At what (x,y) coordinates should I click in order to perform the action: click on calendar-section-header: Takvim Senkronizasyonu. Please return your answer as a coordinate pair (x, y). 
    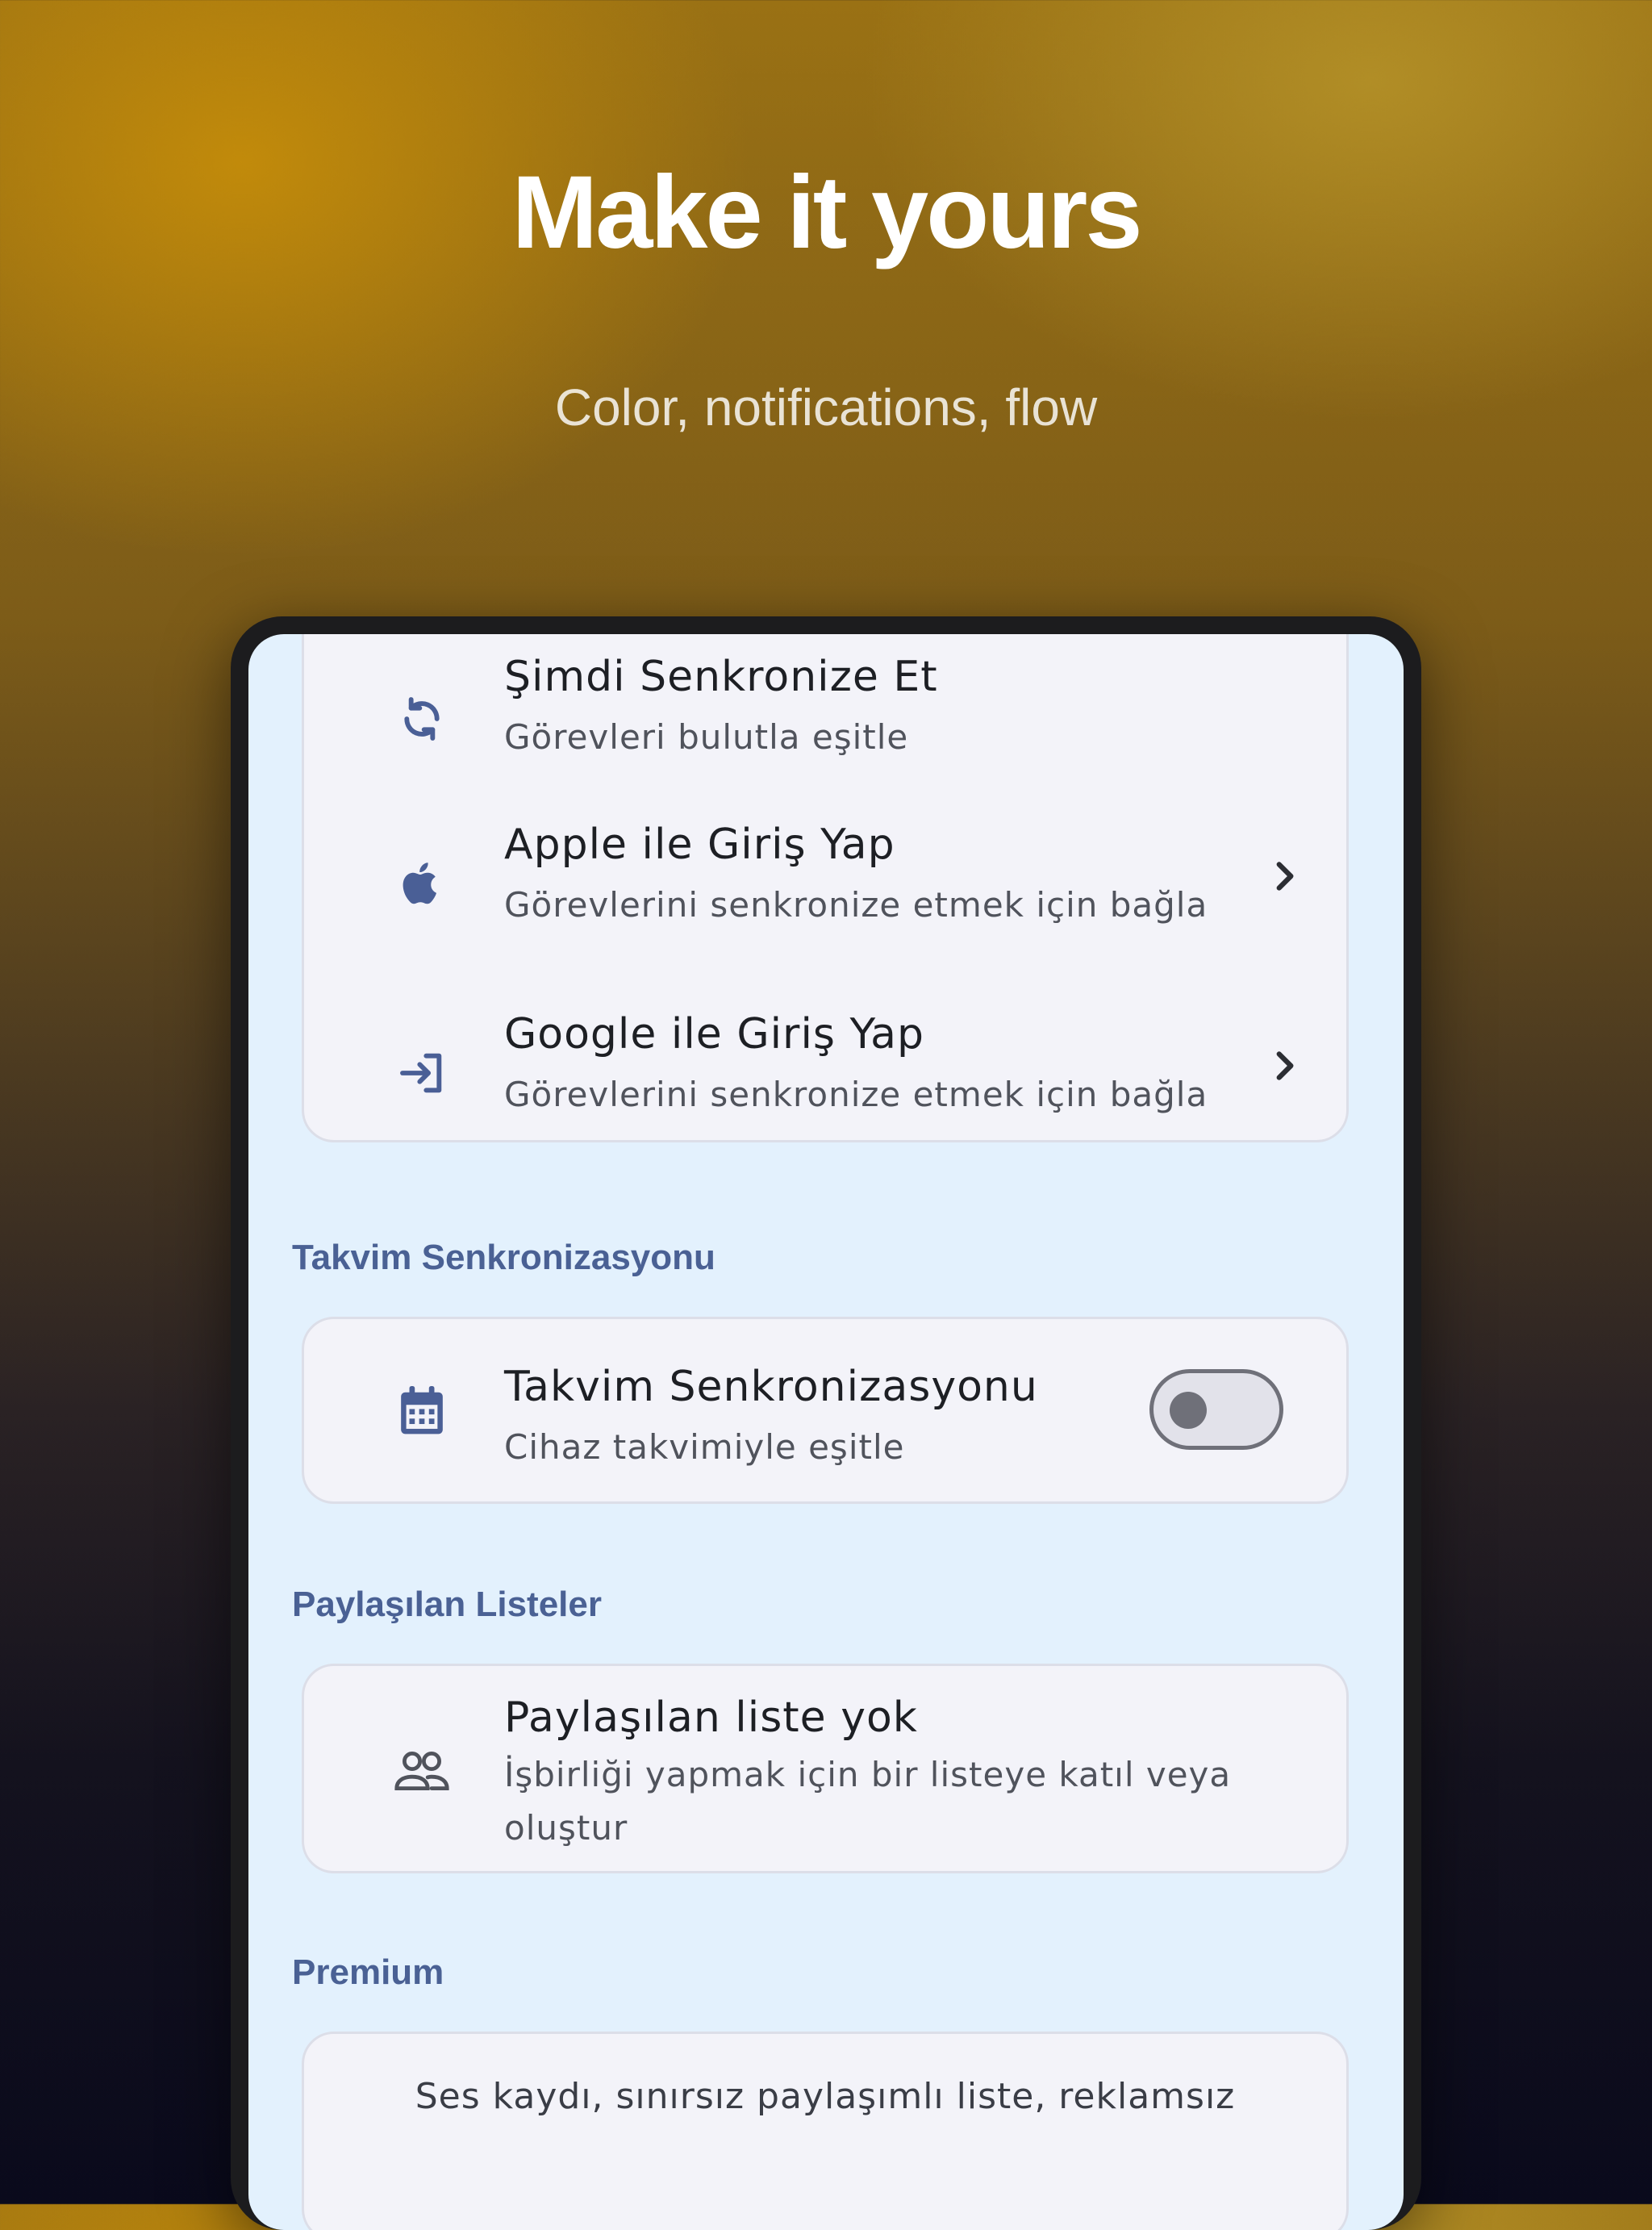
    Looking at the image, I should click on (503, 1257).